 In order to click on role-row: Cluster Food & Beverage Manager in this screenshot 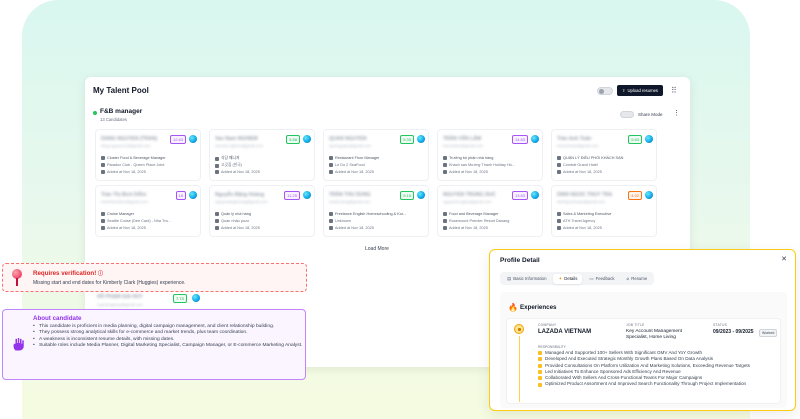, I will do `click(133, 158)`.